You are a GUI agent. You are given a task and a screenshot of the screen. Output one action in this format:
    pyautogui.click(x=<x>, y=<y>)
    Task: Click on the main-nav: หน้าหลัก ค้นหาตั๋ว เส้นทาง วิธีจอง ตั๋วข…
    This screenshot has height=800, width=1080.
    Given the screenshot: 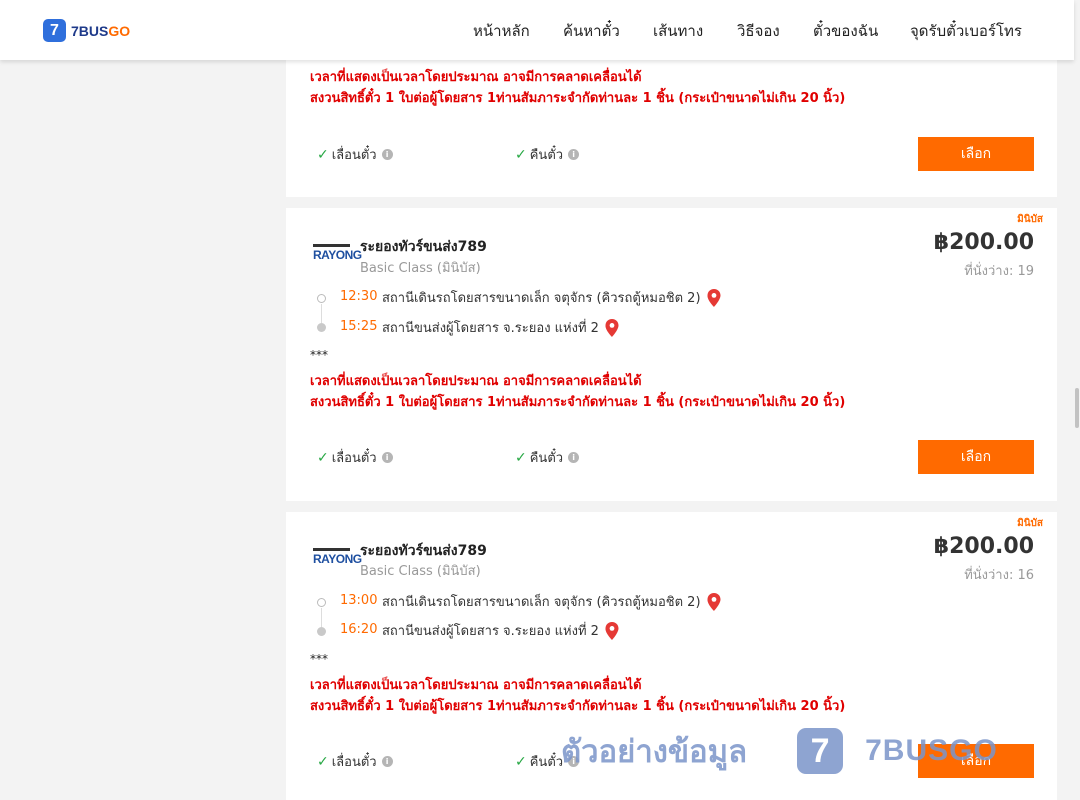 What is the action you would take?
    pyautogui.click(x=537, y=31)
    